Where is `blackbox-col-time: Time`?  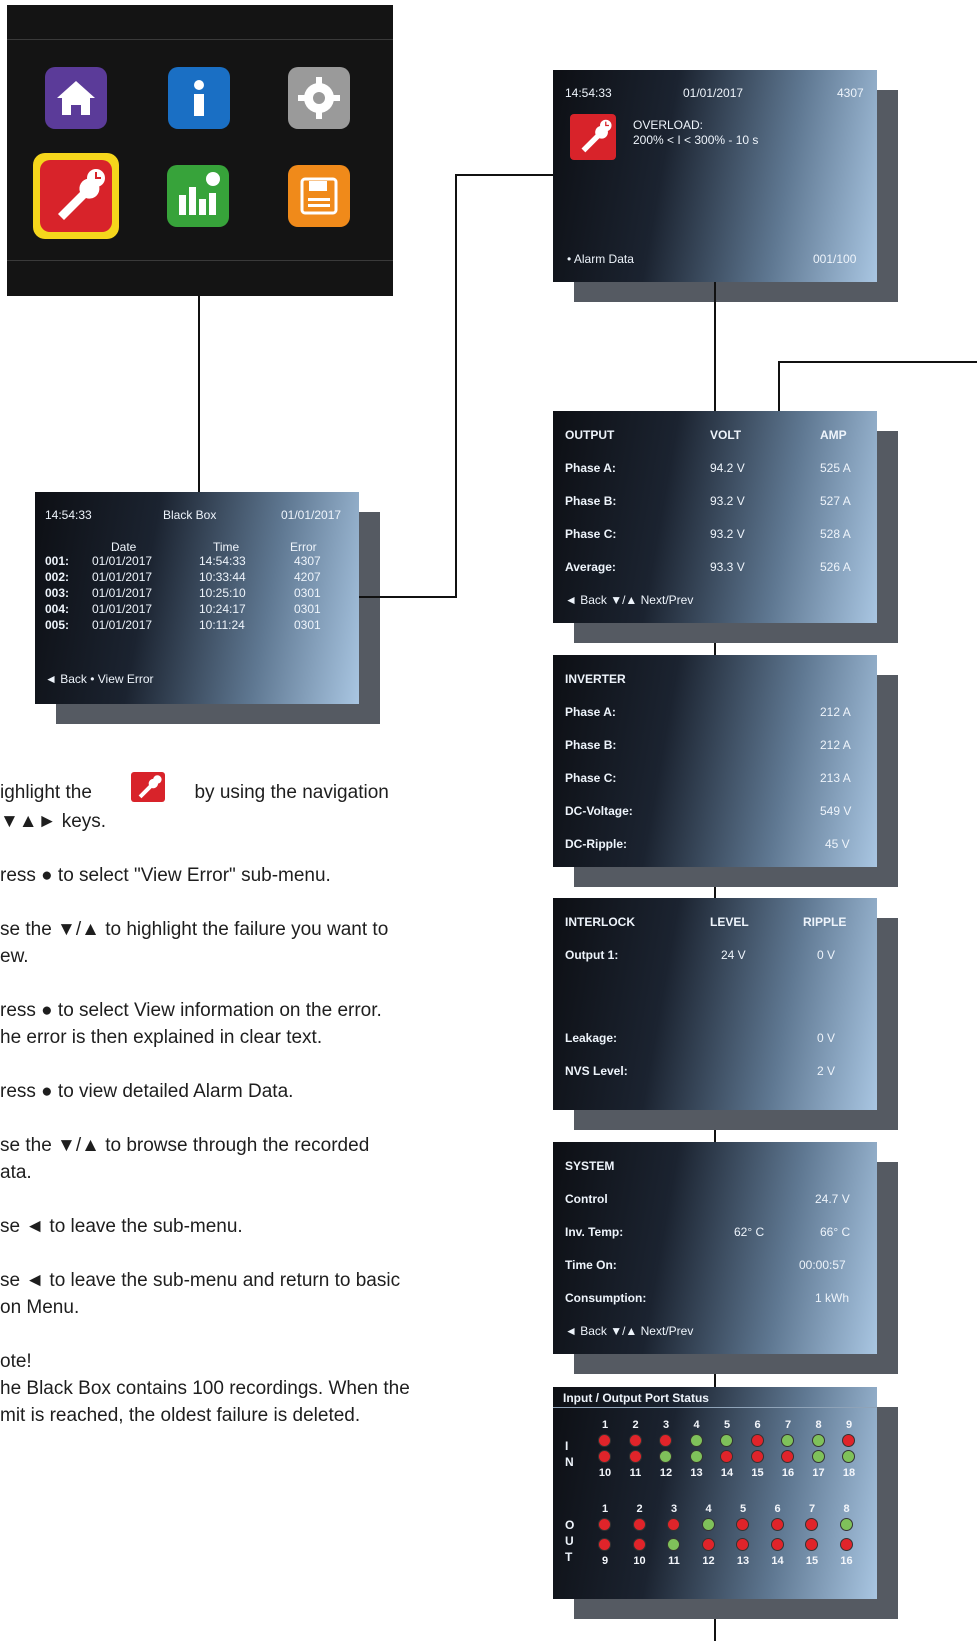
blackbox-col-time: Time is located at coordinates (226, 547).